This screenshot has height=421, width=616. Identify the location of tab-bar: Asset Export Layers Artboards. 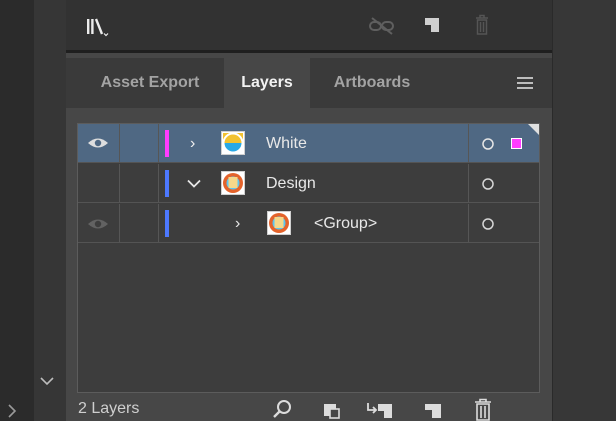
(309, 83).